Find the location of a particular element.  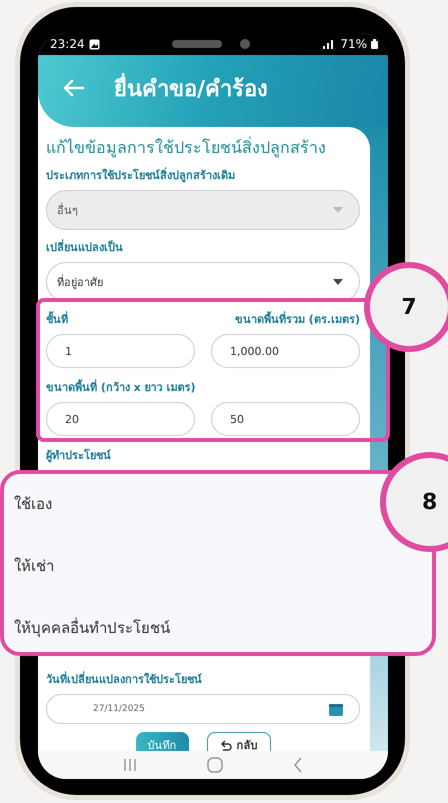

field-label: เปลี่ยนแปลงเป็น is located at coordinates (85, 247).